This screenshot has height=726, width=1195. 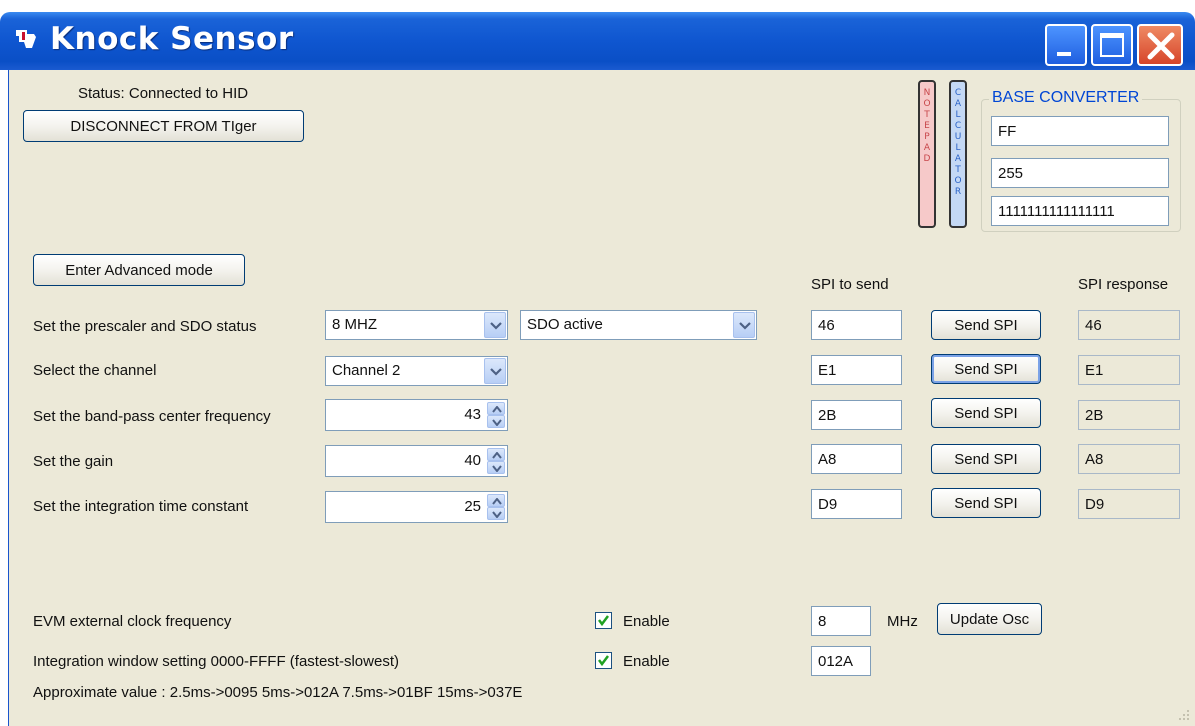 I want to click on resize-grip-icon, so click(x=1184, y=715).